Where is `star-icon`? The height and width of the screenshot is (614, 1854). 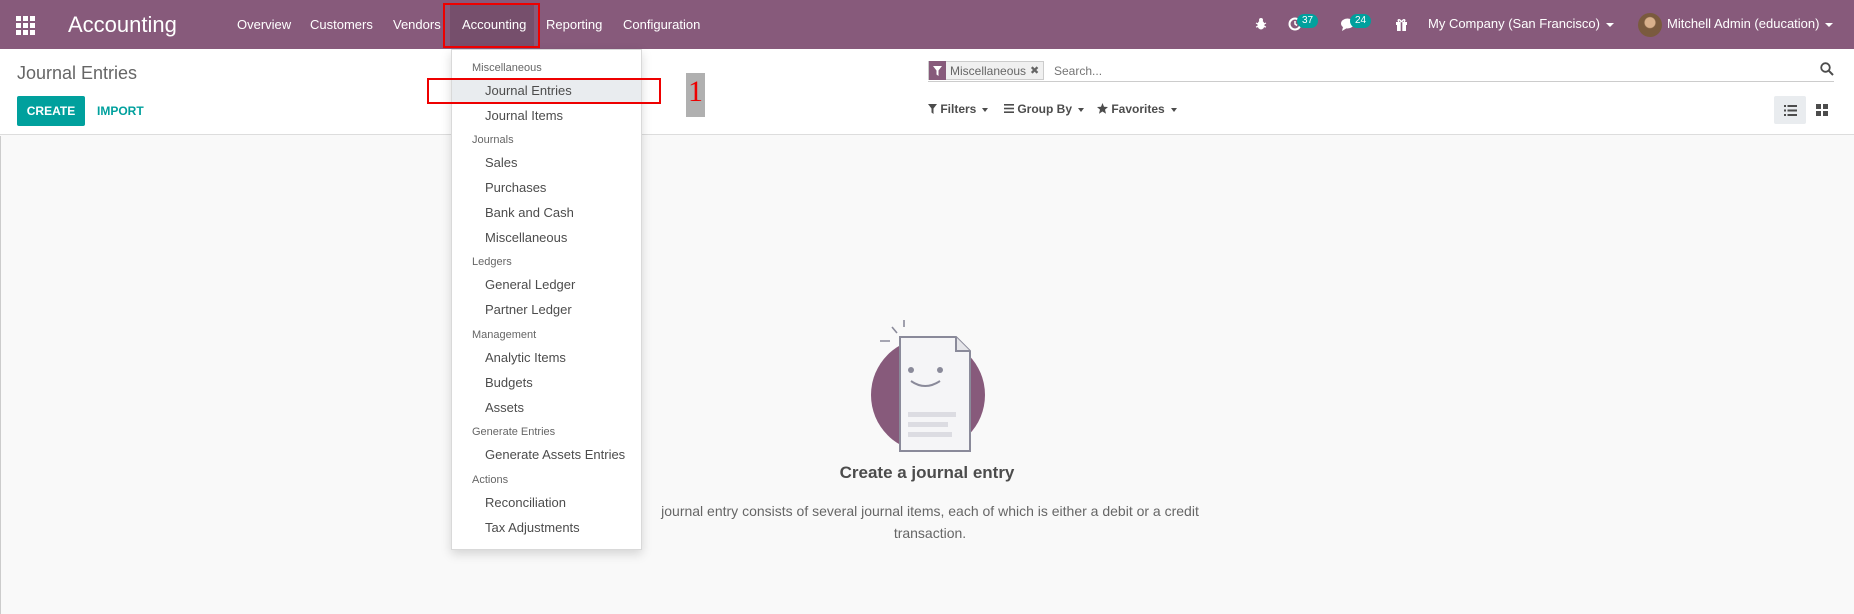 star-icon is located at coordinates (1102, 108).